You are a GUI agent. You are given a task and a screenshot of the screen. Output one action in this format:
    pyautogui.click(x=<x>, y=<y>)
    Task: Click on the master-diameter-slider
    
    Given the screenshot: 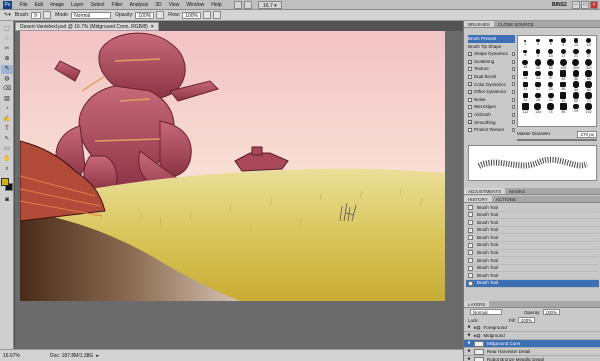 What is the action you would take?
    pyautogui.click(x=557, y=140)
    